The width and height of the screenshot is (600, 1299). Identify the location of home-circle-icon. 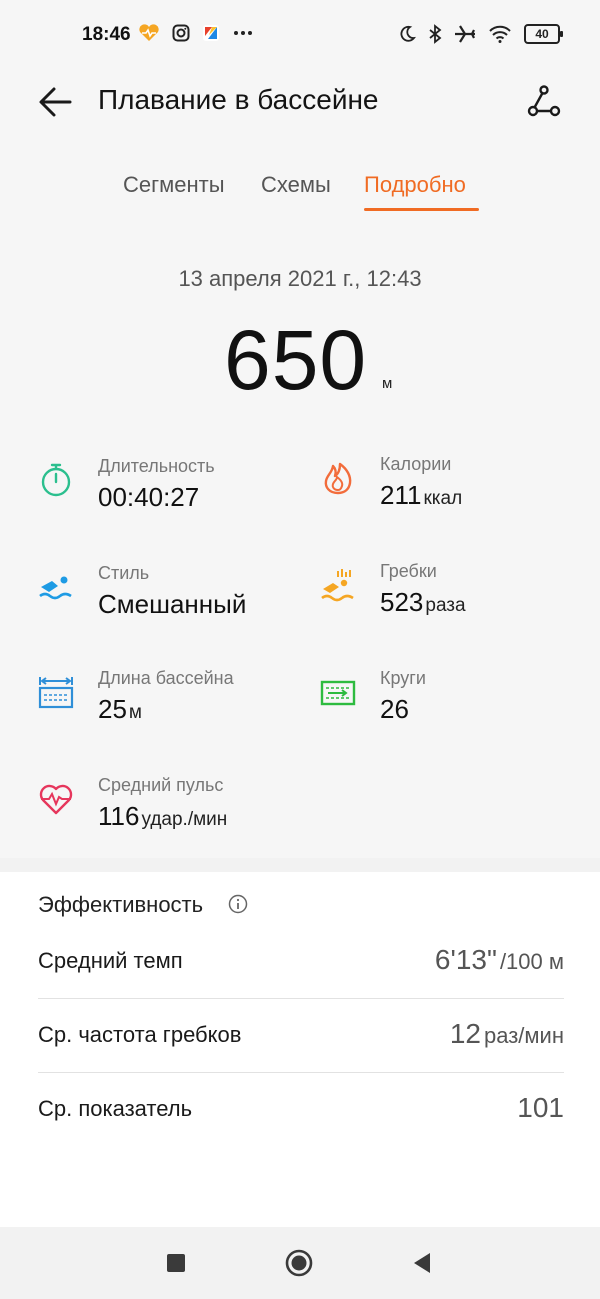
(299, 1263).